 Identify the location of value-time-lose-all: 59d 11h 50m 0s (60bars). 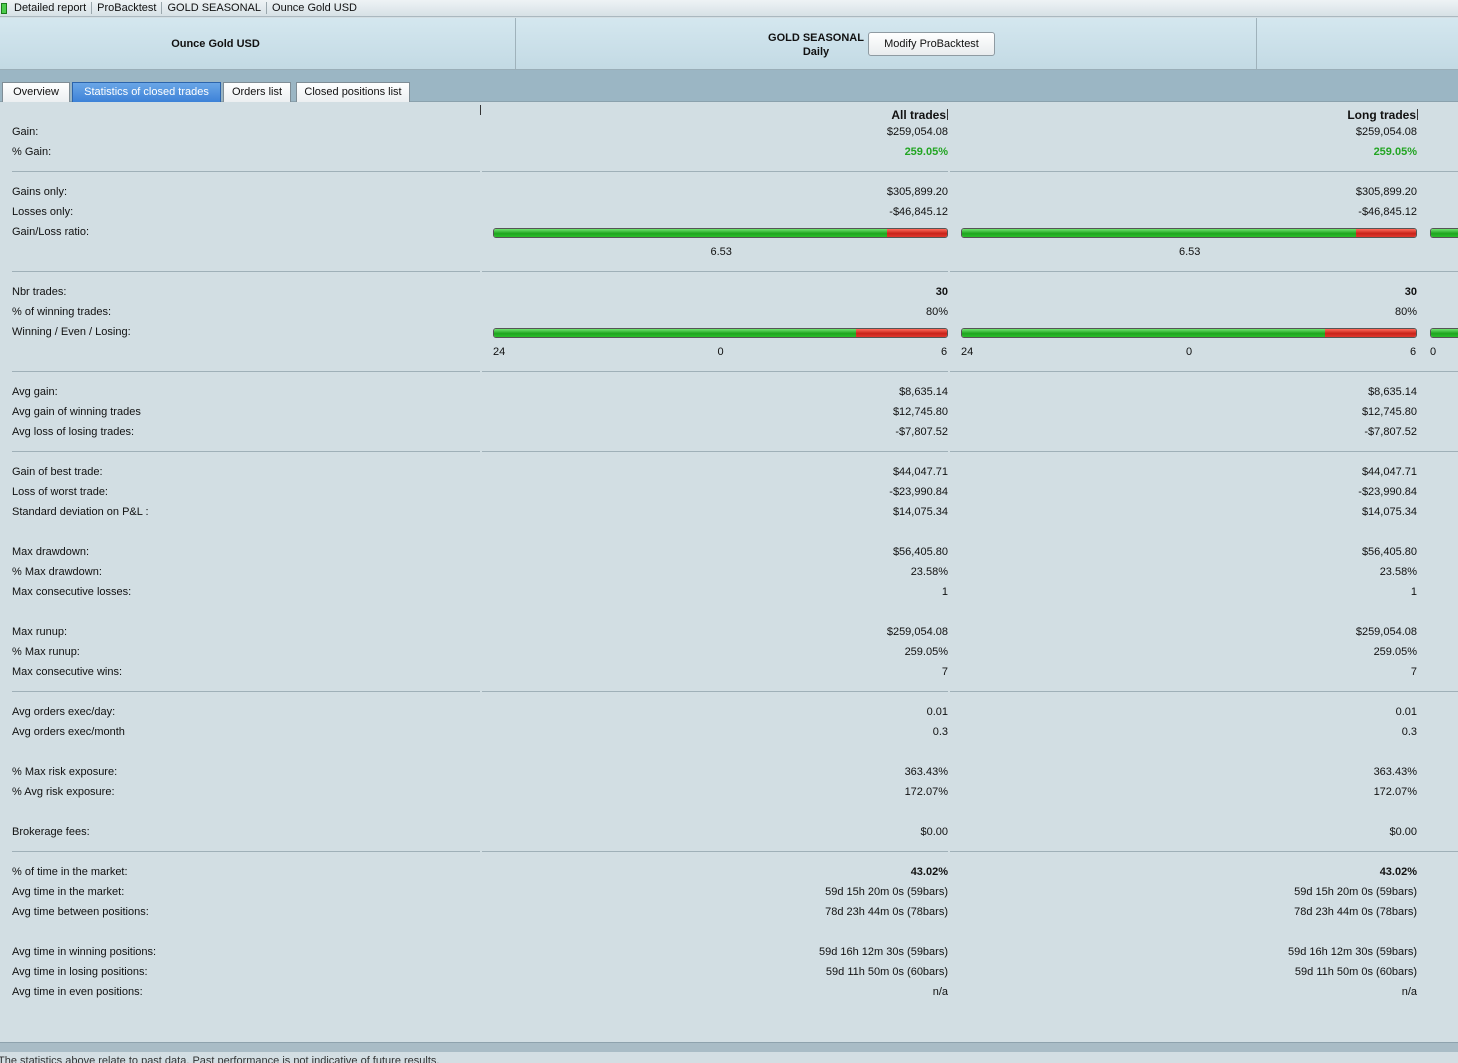
(886, 972).